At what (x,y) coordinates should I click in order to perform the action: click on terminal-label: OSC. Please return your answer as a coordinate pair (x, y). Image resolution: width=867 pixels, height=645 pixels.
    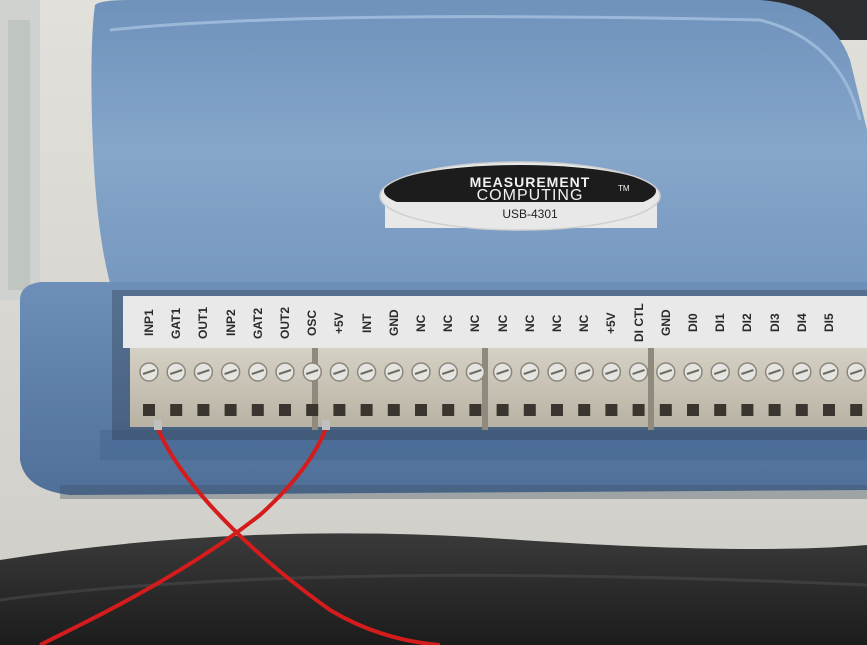
    Looking at the image, I should click on (312, 323).